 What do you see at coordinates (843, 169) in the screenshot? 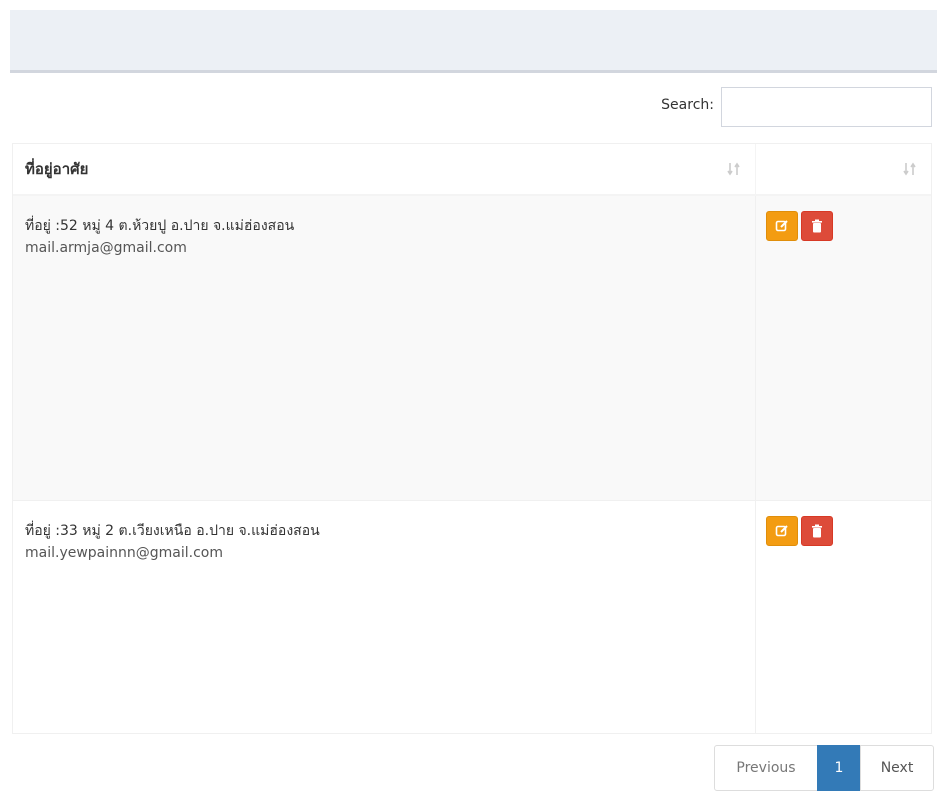
I see `column-header-actions` at bounding box center [843, 169].